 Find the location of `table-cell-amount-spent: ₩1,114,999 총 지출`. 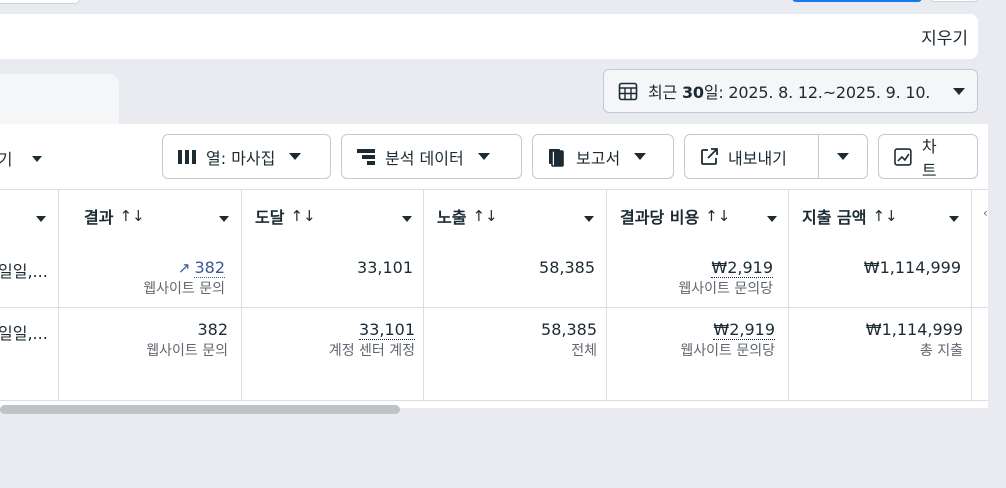

table-cell-amount-spent: ₩1,114,999 총 지출 is located at coordinates (914, 339).